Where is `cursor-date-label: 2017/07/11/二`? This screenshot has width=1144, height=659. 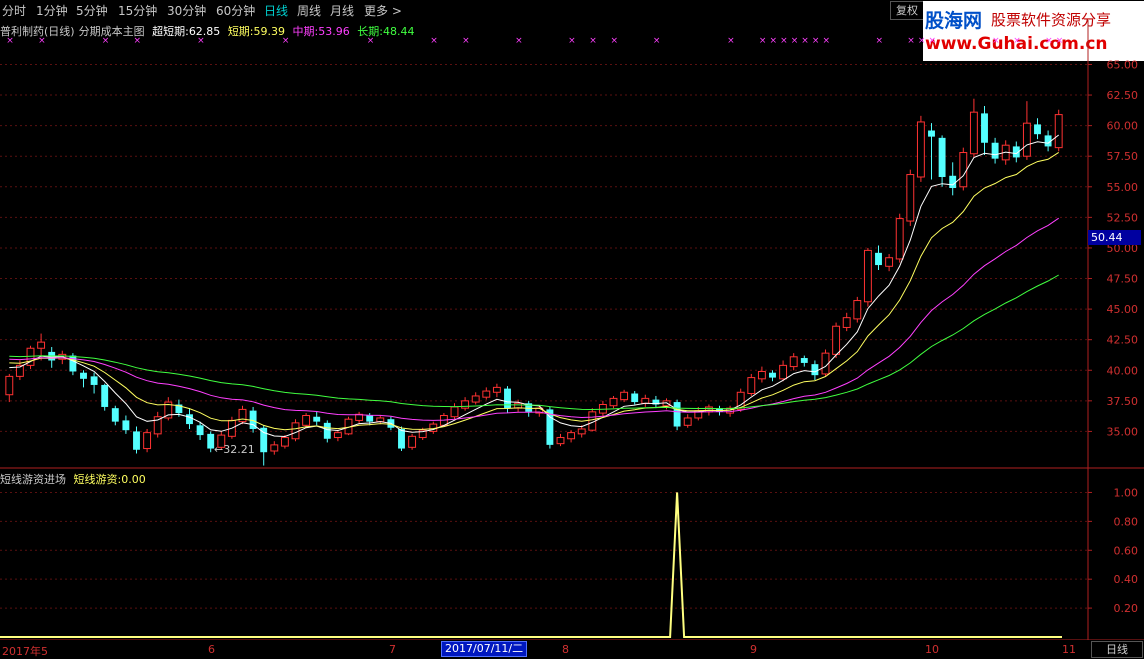 cursor-date-label: 2017/07/11/二 is located at coordinates (484, 649).